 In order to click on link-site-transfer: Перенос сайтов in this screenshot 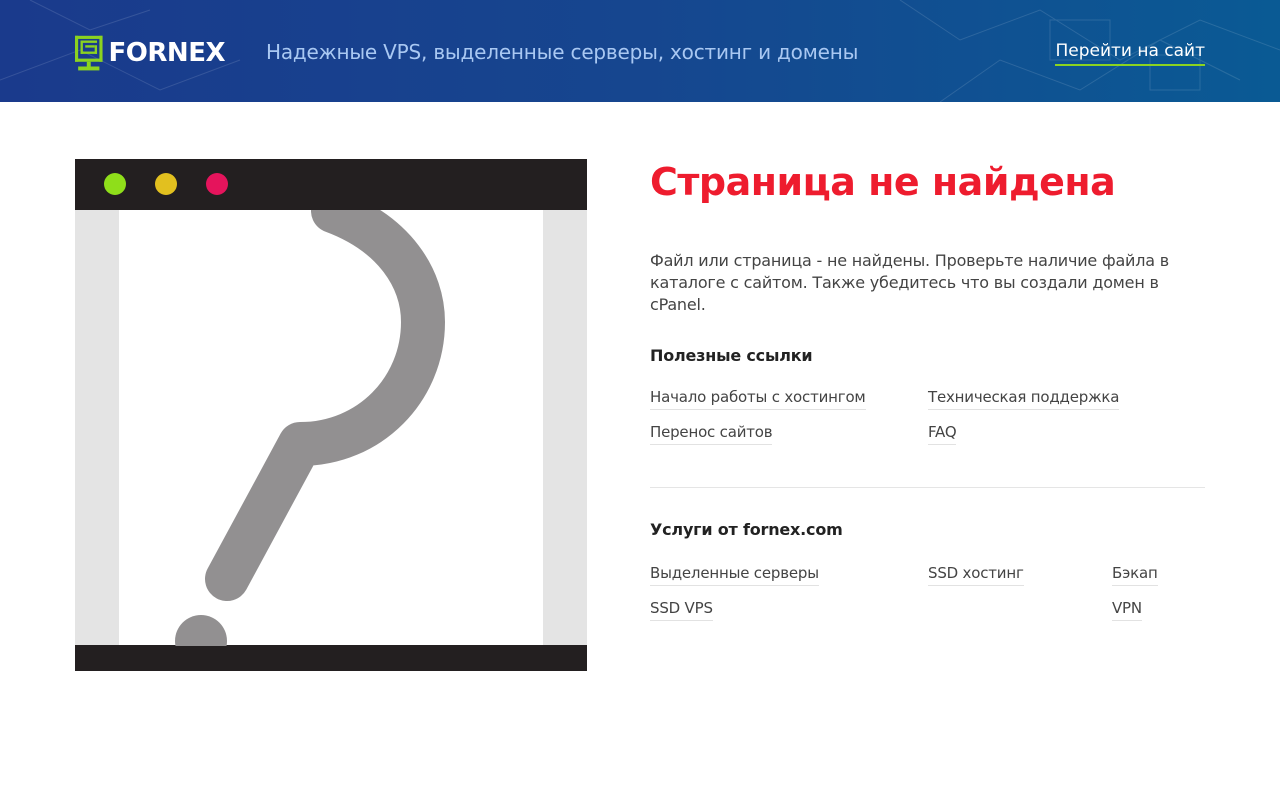, I will do `click(711, 433)`.